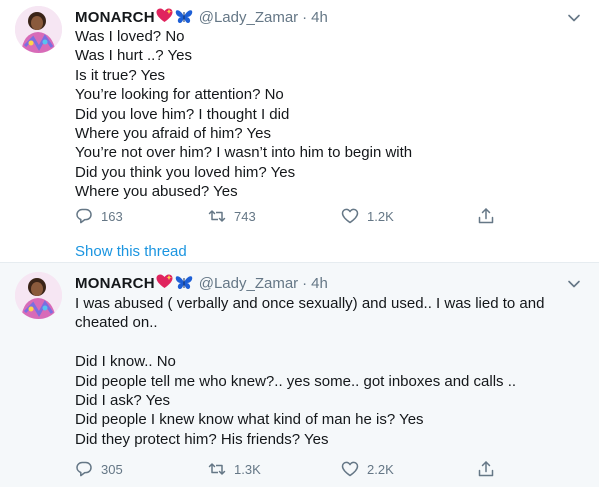  I want to click on like-count: 1.2K, so click(380, 216).